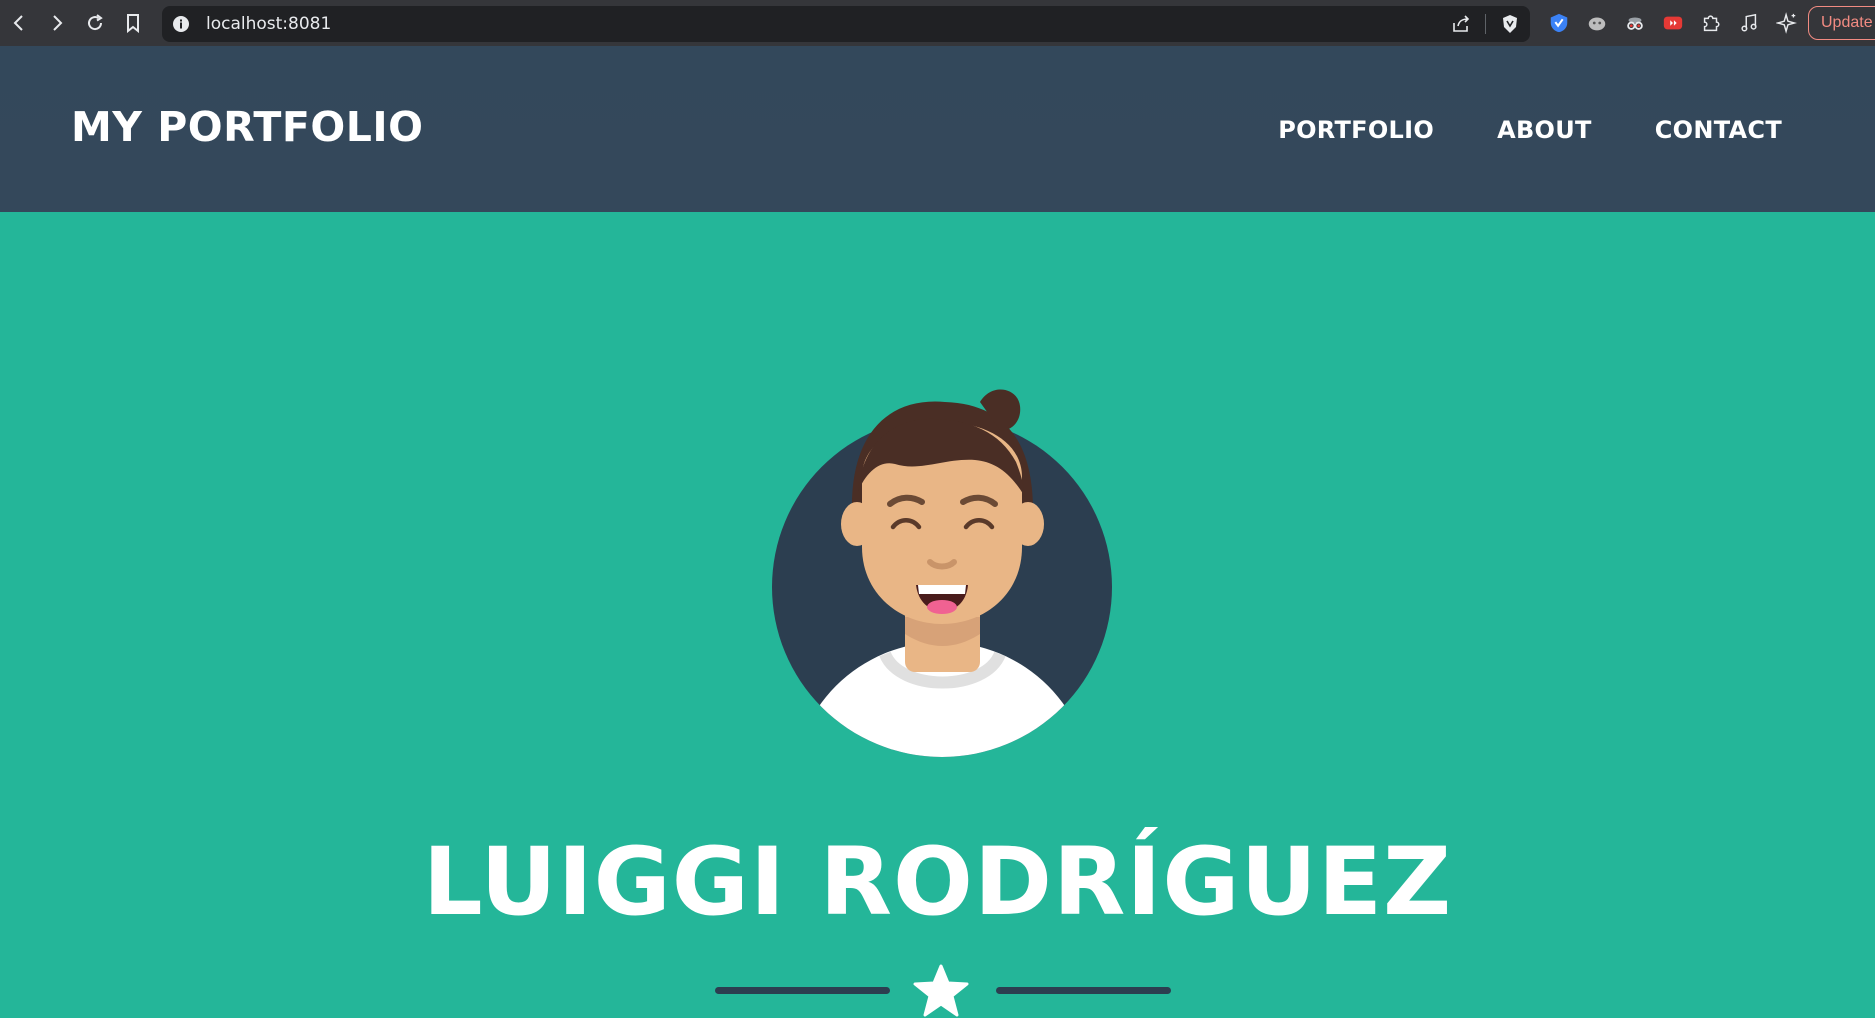  Describe the element at coordinates (1356, 130) in the screenshot. I see `nav-link-portfolio: PORTFOLIO` at that location.